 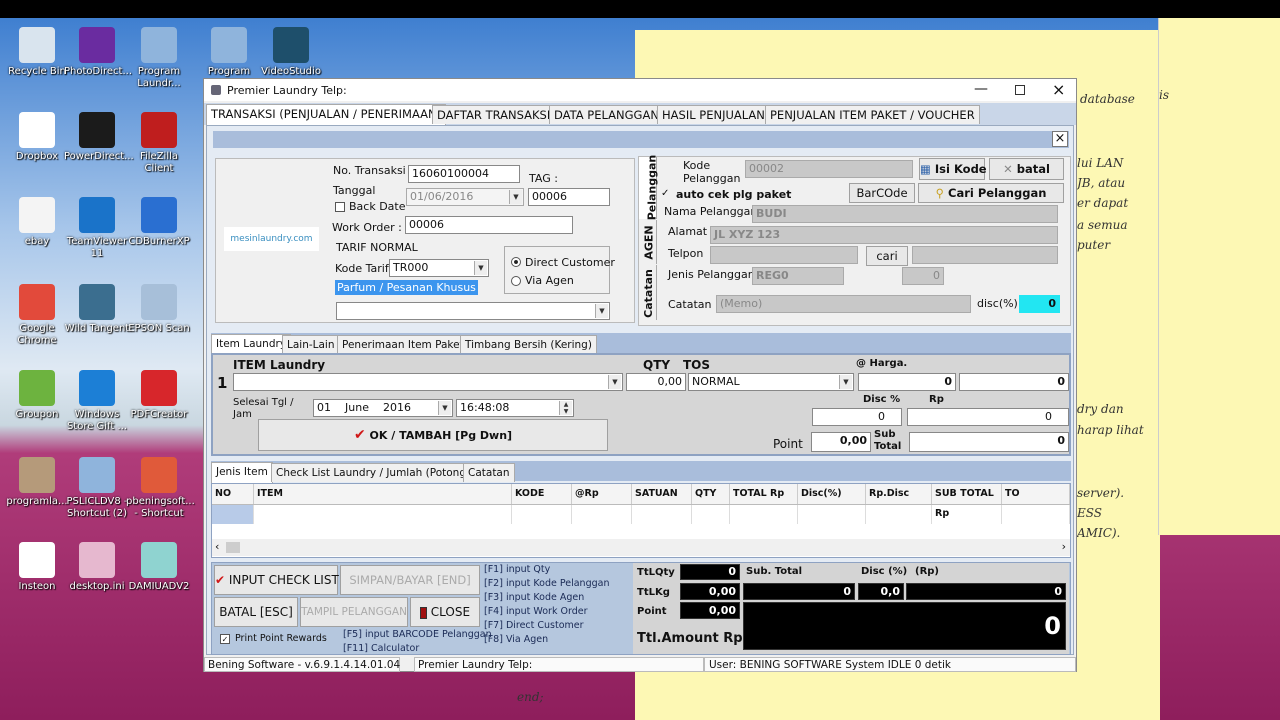 I want to click on scroll-left-icon: ‹, so click(x=217, y=546).